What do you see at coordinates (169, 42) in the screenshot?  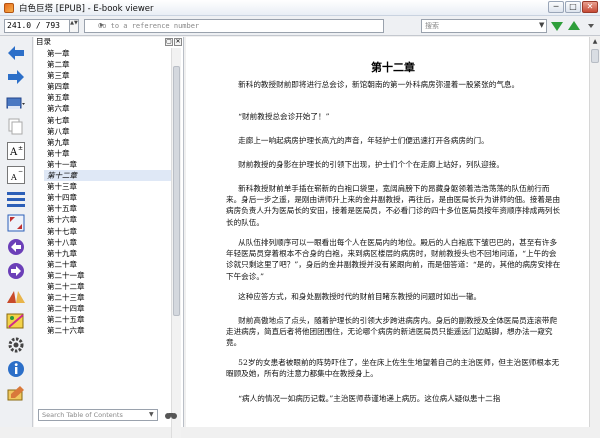 I see `toc-float-button: ▢` at bounding box center [169, 42].